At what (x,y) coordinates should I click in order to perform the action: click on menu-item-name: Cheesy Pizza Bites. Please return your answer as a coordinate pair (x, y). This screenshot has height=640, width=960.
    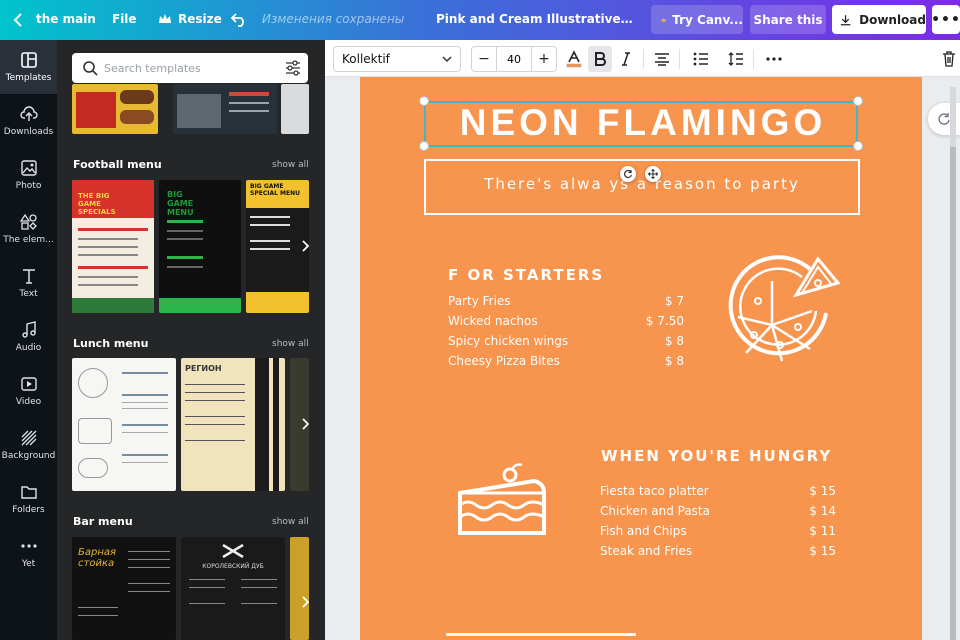
    Looking at the image, I should click on (504, 361).